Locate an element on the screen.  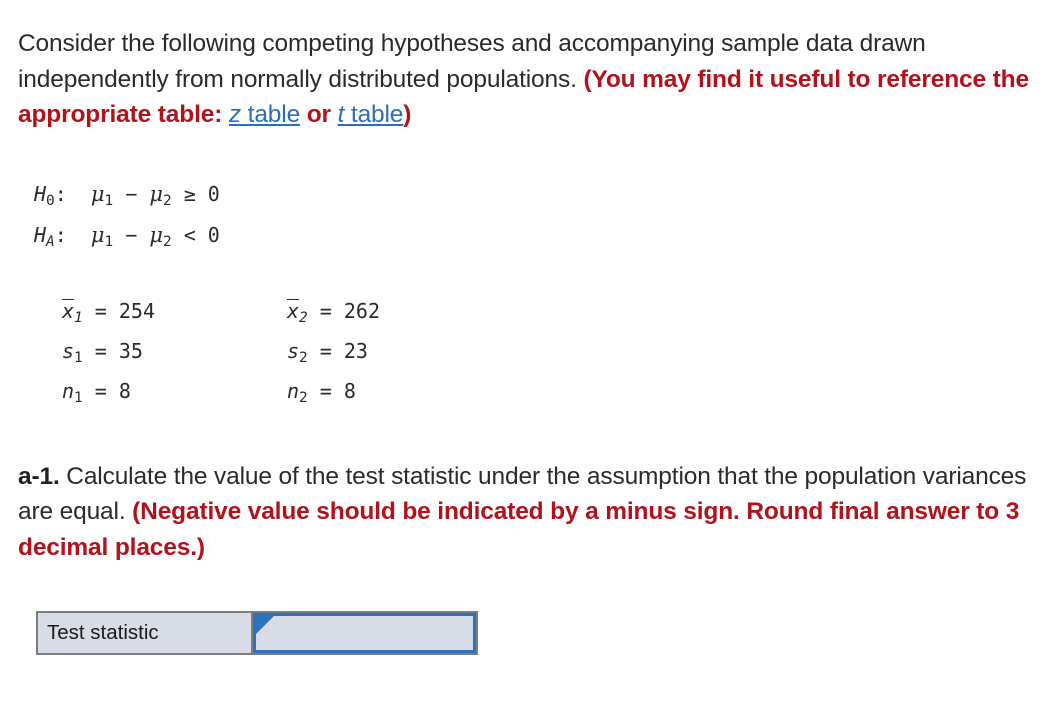
sample1-size-equals: = is located at coordinates (100, 390).